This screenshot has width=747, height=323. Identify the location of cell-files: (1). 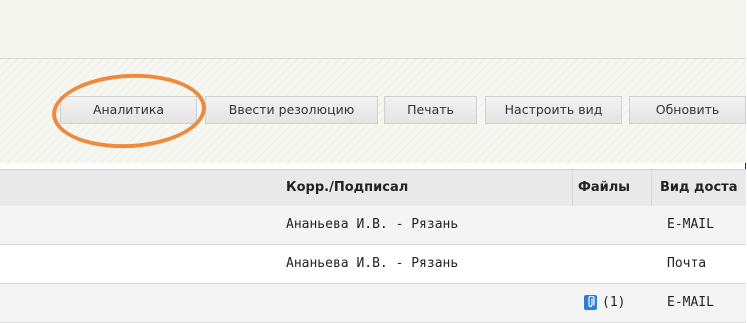
(617, 303).